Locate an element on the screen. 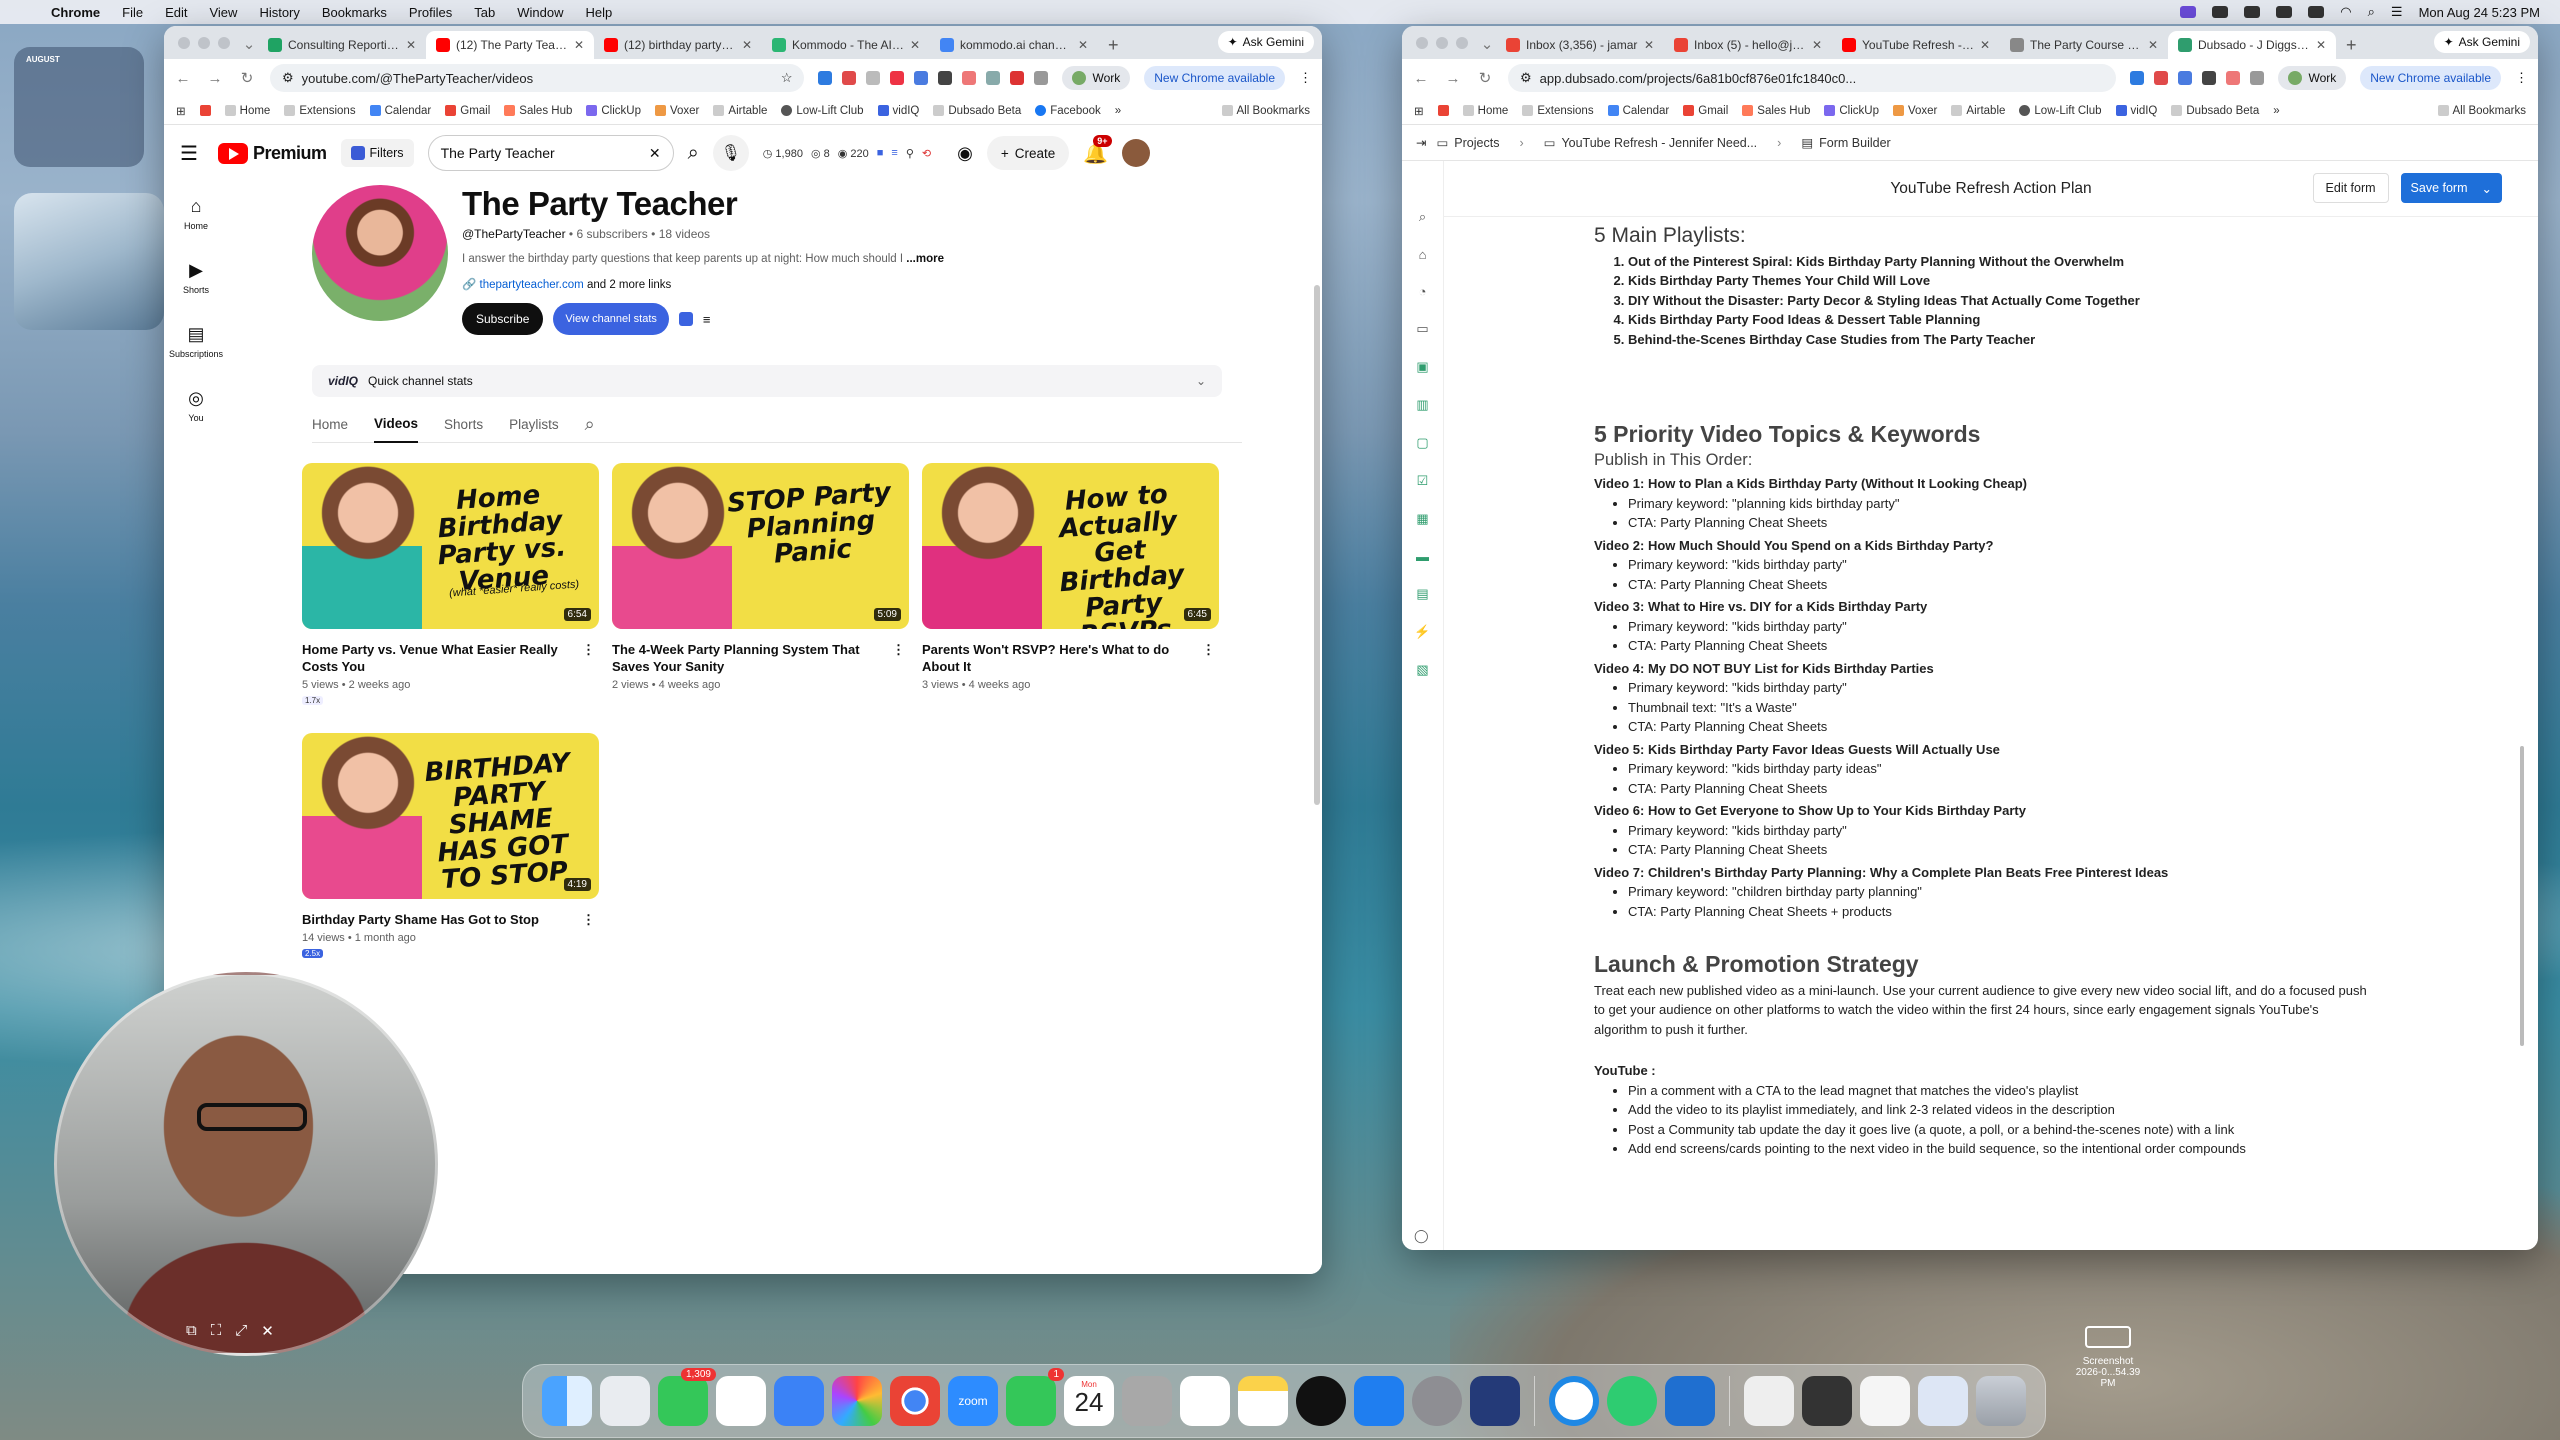  bookmark-item: Home is located at coordinates (247, 111).